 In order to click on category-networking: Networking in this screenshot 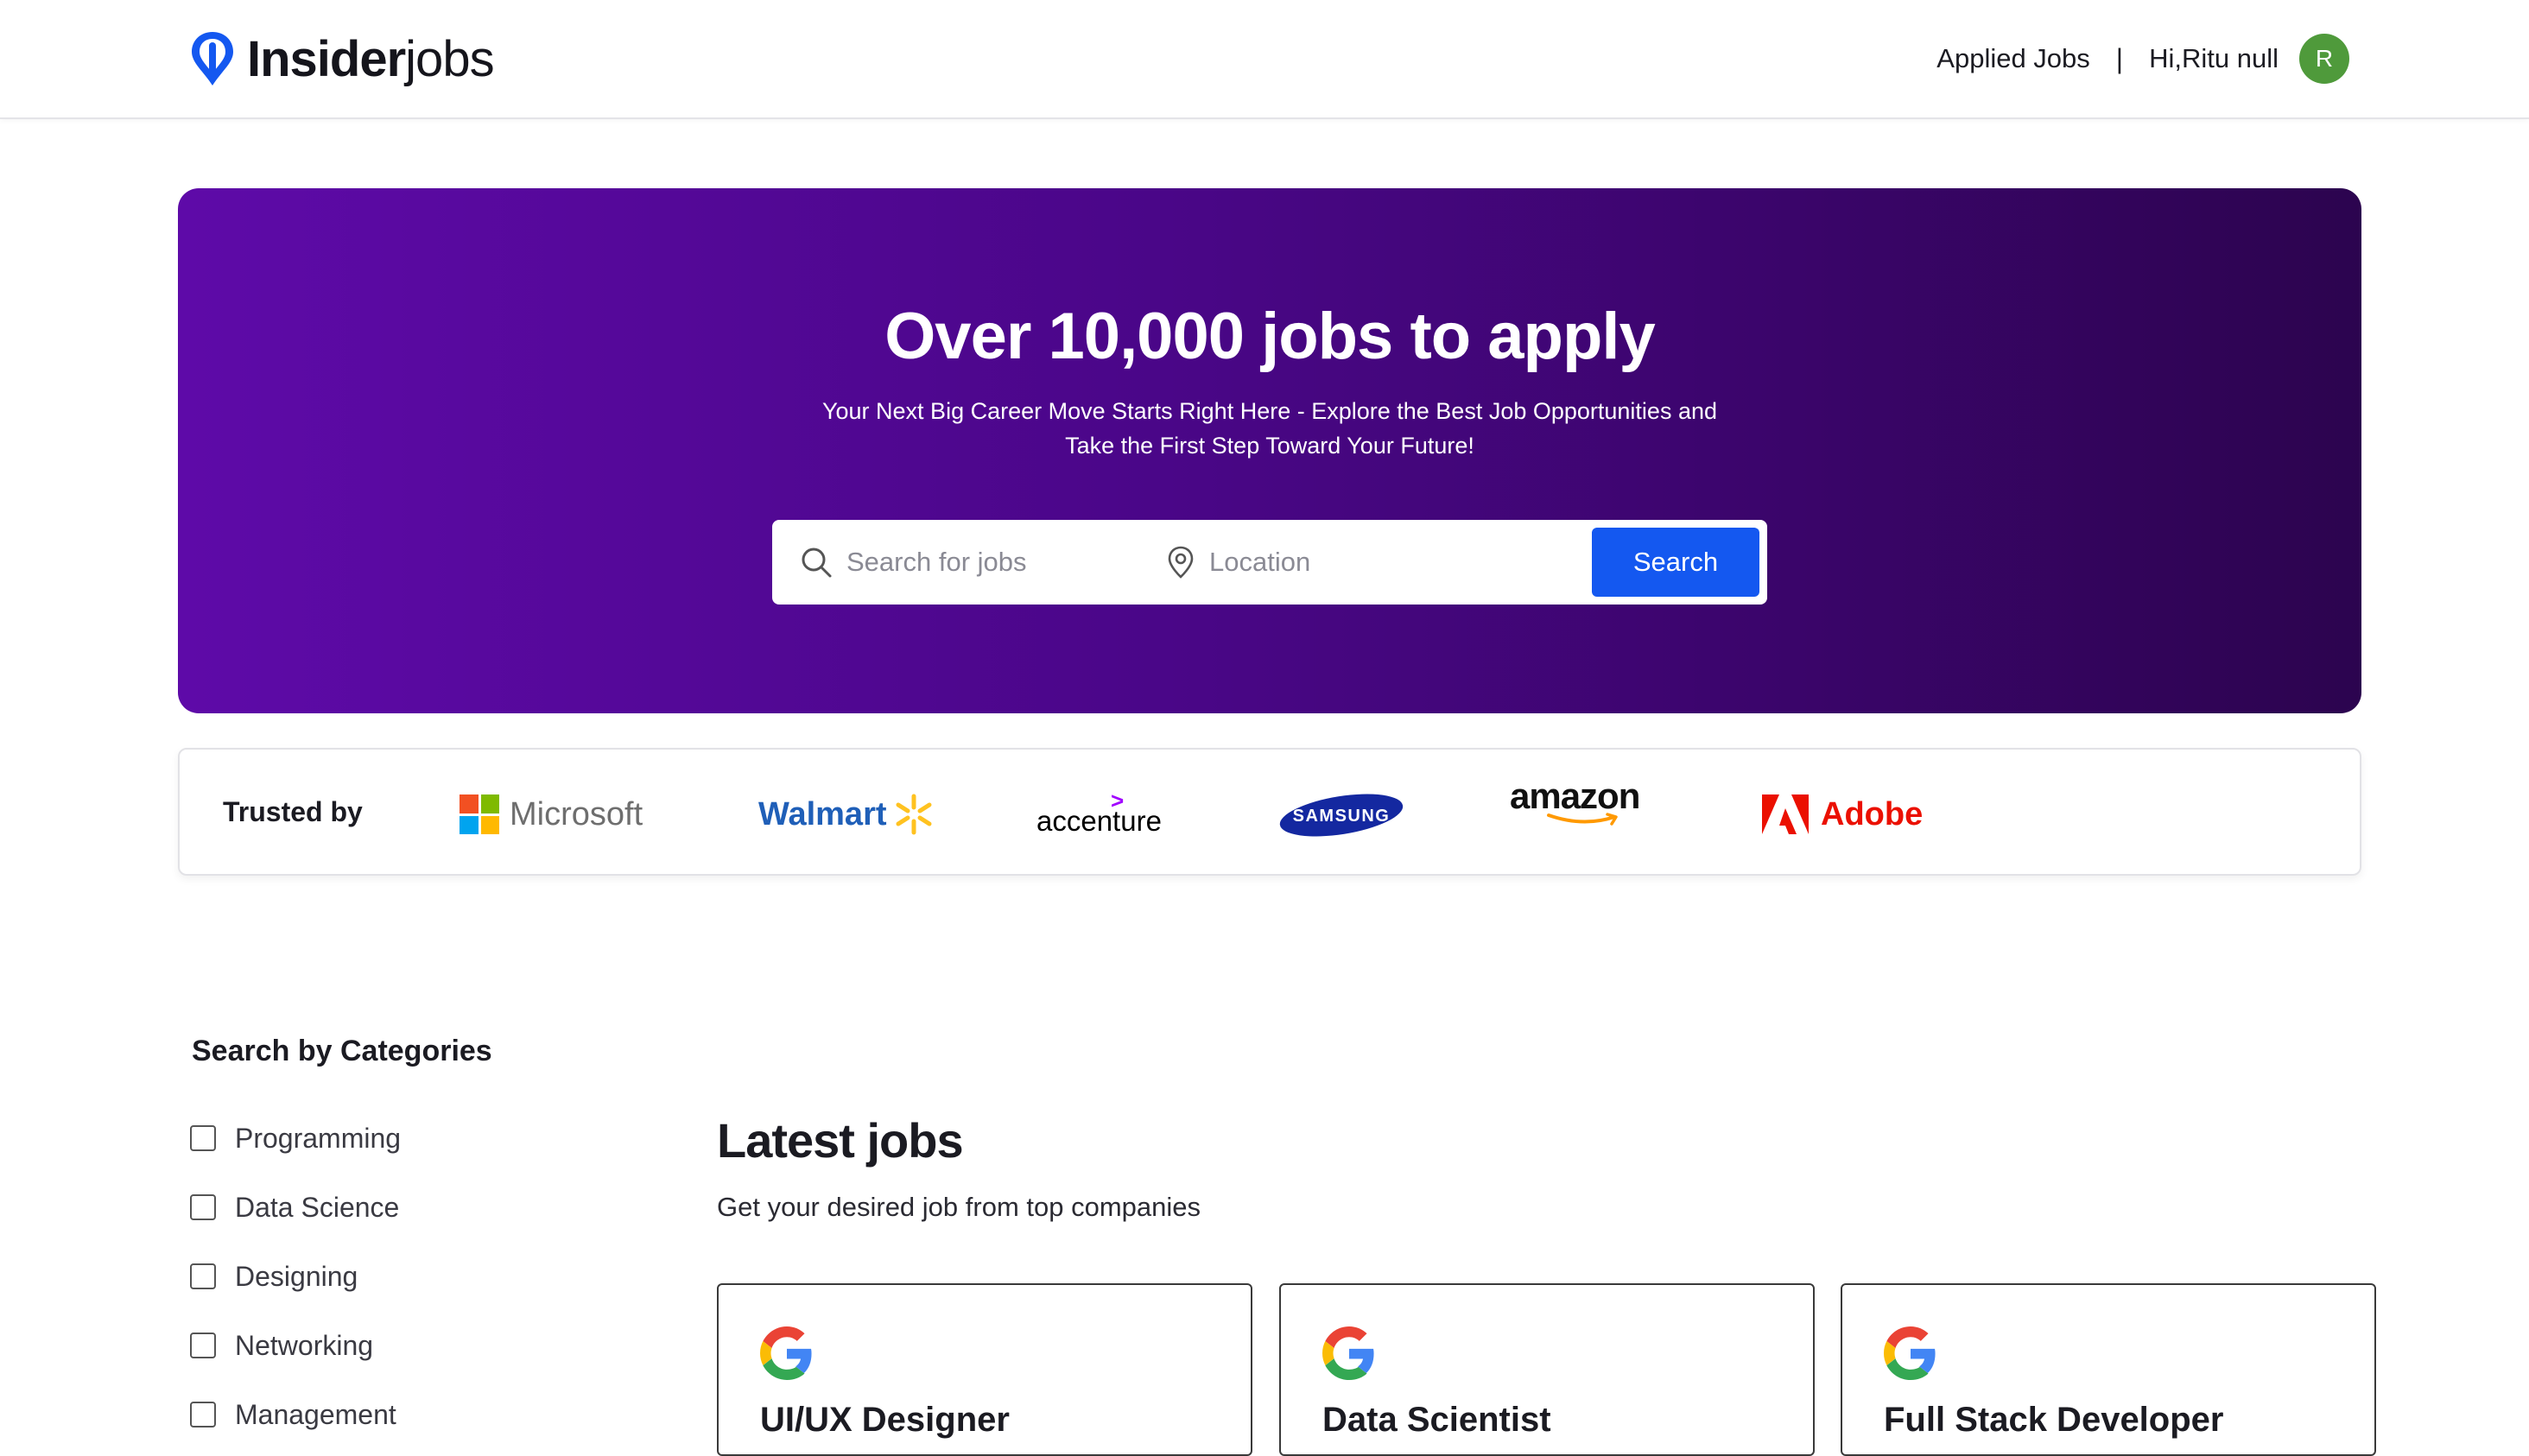, I will do `click(295, 1345)`.